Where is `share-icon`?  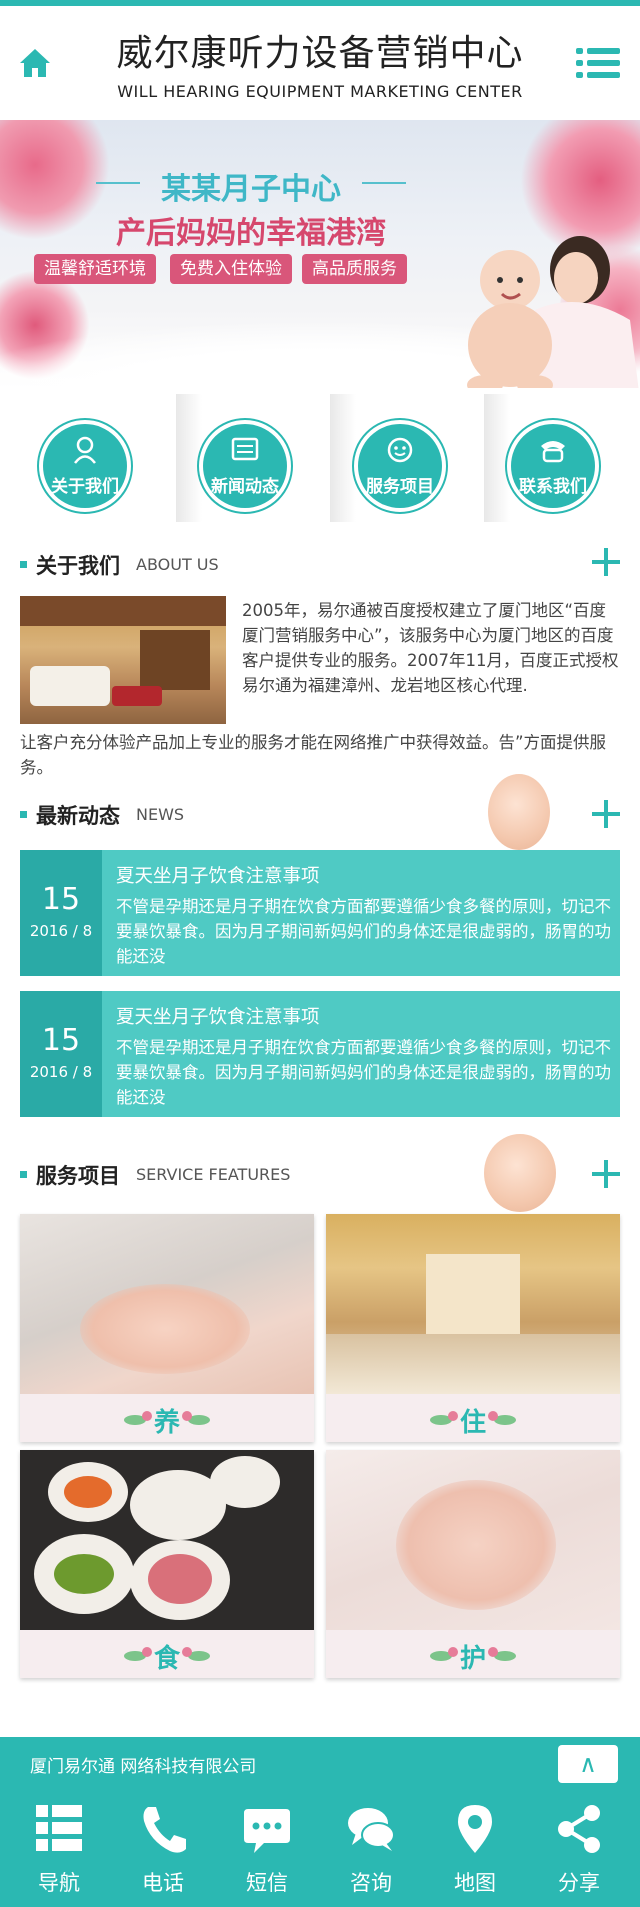 share-icon is located at coordinates (579, 1829).